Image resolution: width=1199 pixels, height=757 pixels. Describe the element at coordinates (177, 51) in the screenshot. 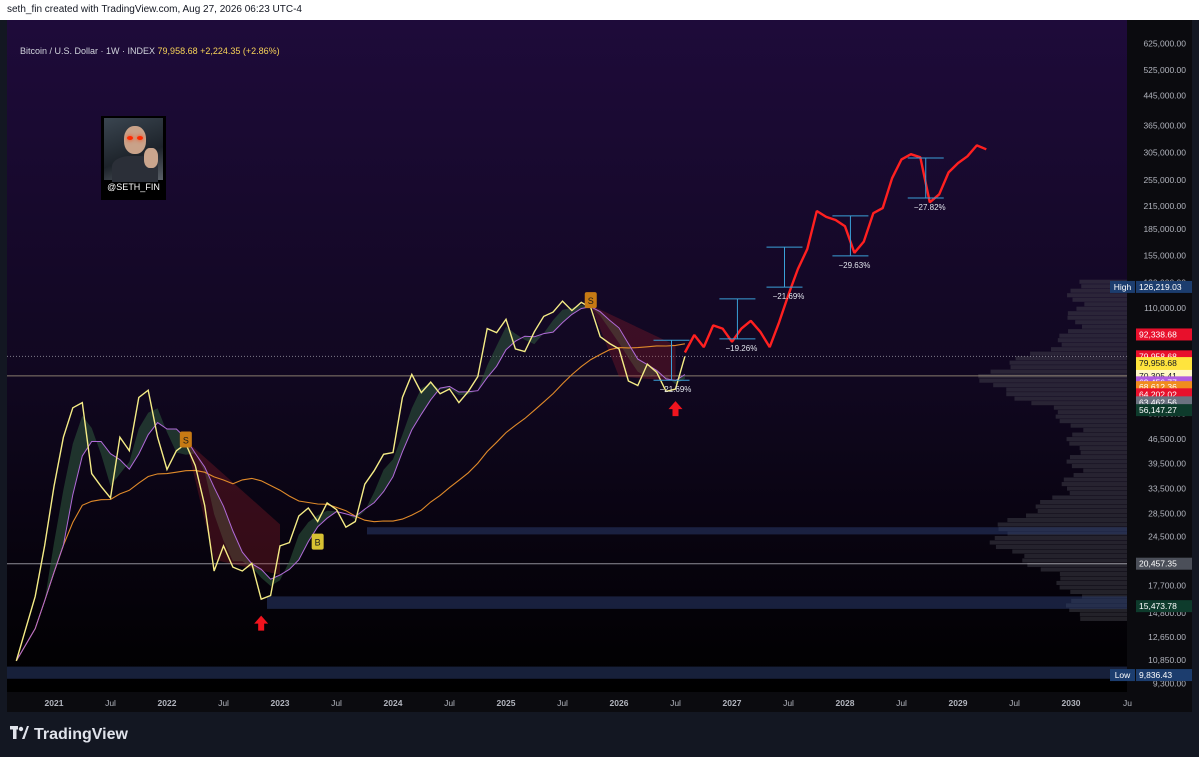

I see `last-price: 79,958.68` at that location.